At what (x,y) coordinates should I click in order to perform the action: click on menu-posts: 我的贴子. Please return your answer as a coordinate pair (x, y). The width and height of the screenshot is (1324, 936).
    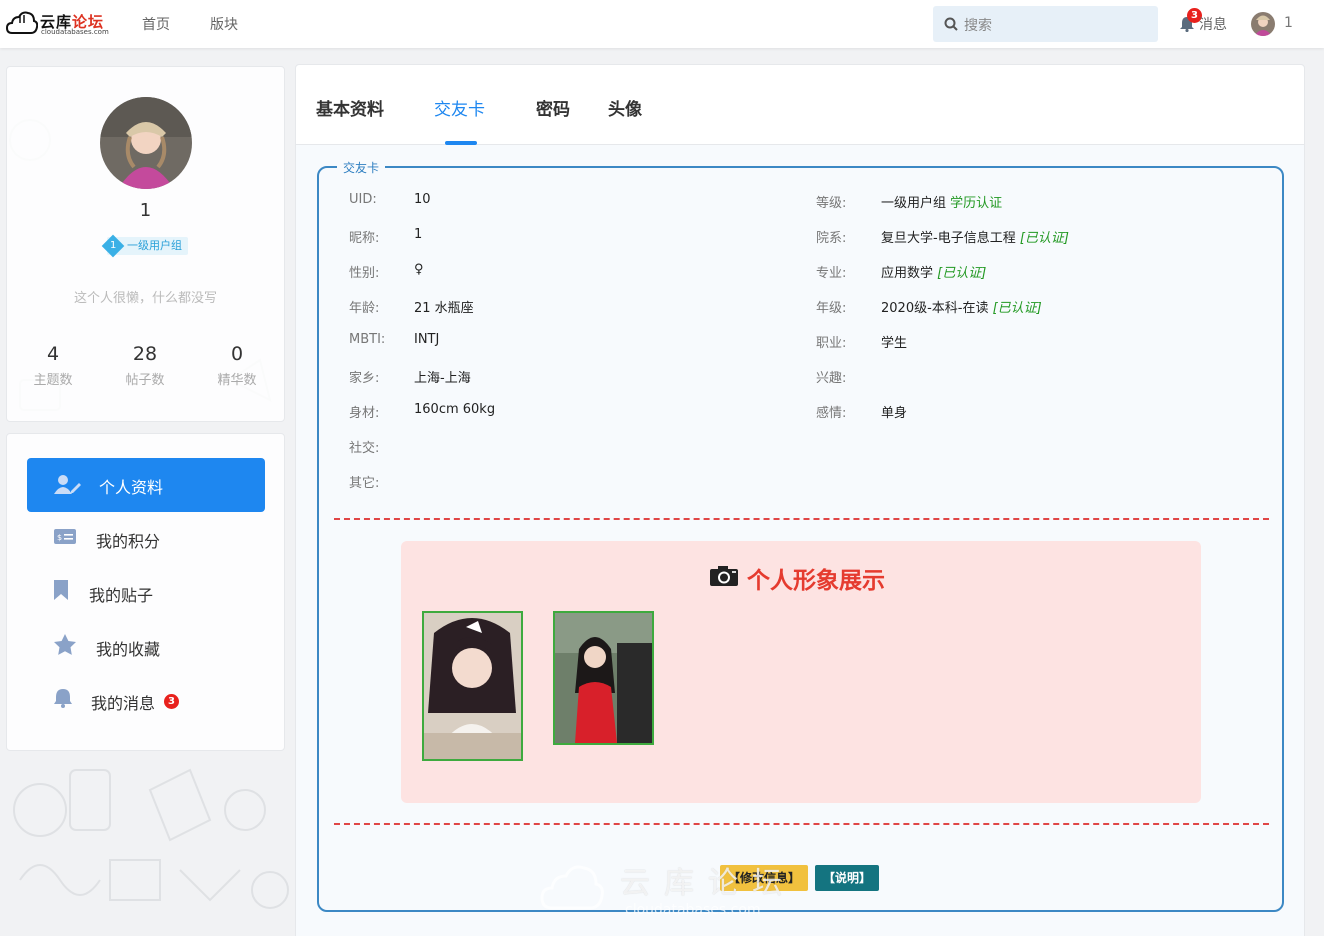
    Looking at the image, I should click on (146, 593).